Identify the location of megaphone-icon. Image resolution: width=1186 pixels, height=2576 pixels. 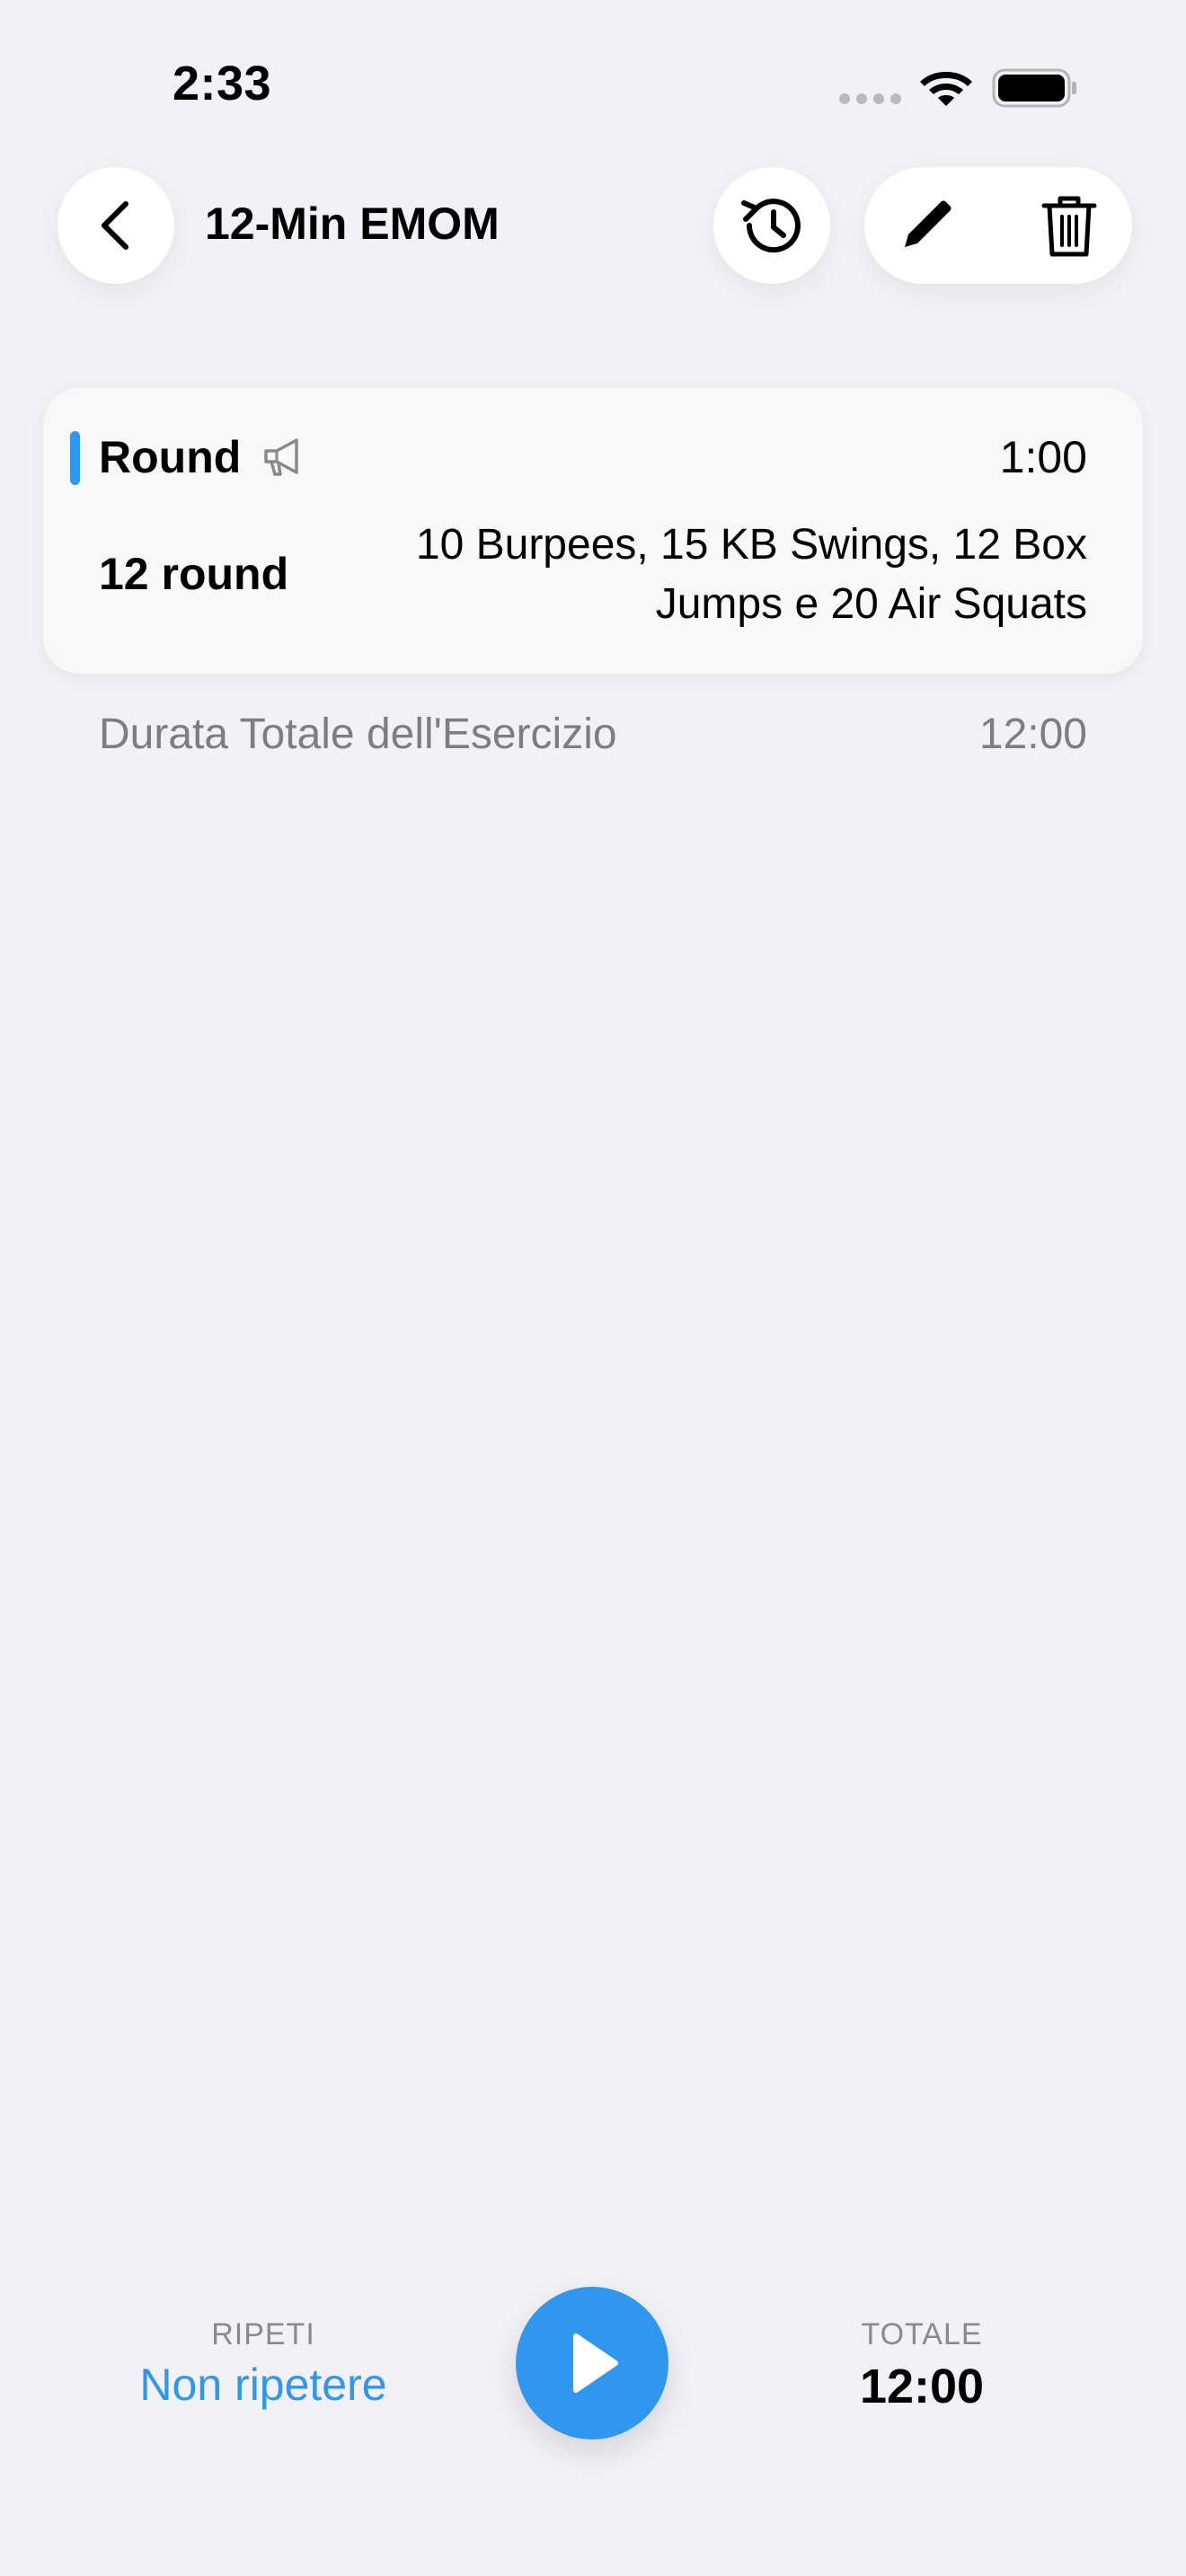
(281, 457).